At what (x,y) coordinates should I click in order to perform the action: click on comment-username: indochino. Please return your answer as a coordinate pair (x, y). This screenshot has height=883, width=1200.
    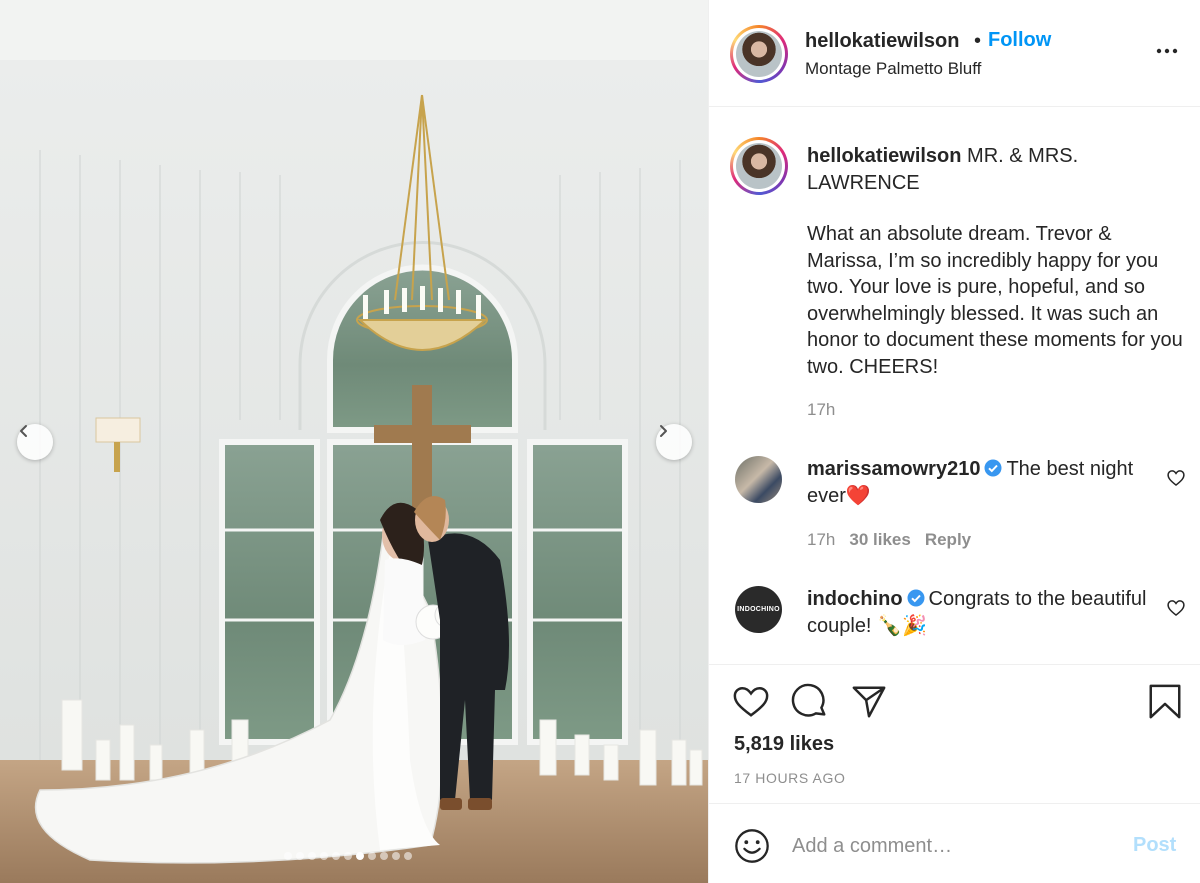
    Looking at the image, I should click on (855, 599).